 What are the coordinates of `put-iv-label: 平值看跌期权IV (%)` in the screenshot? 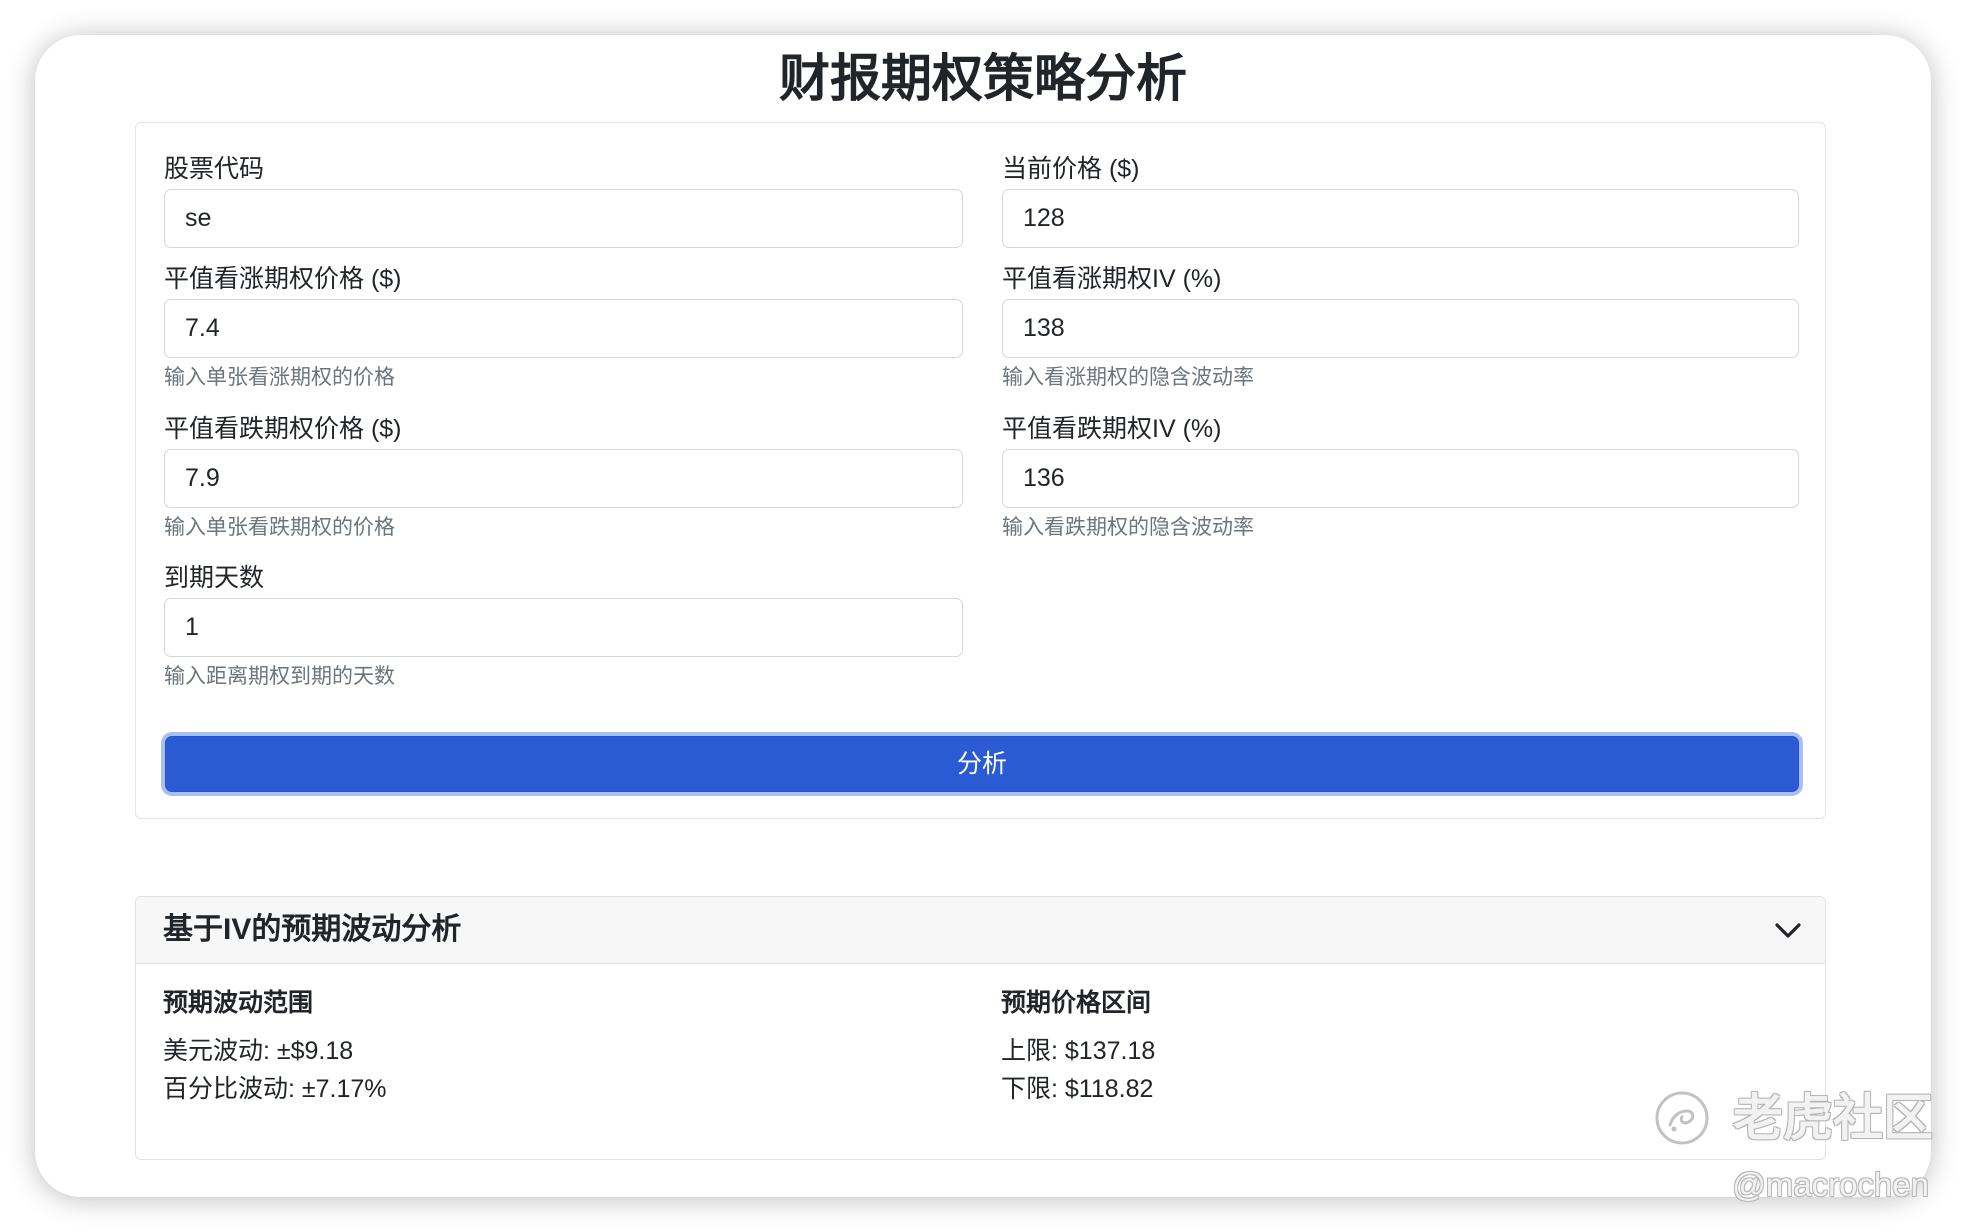 It's located at (1112, 429).